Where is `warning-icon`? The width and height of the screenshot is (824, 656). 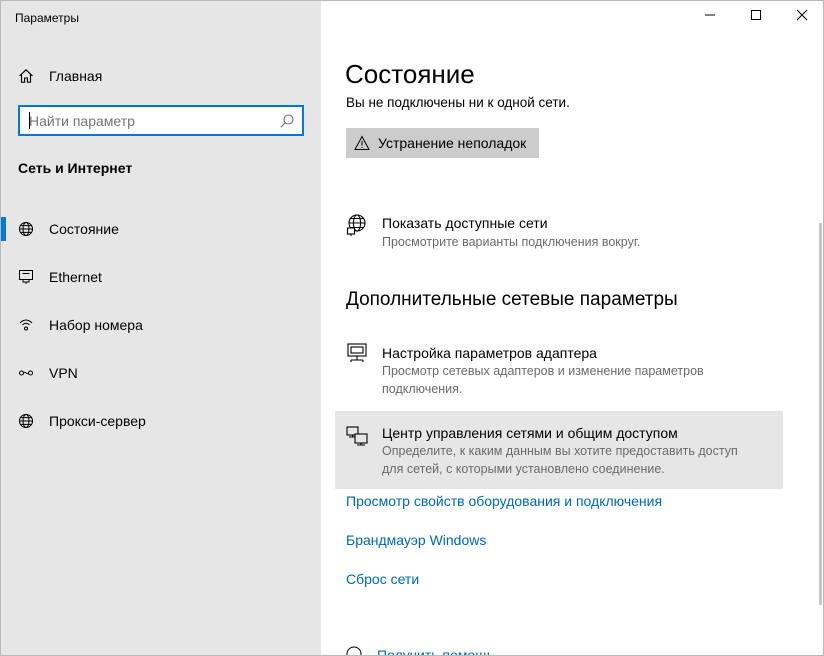 warning-icon is located at coordinates (362, 143).